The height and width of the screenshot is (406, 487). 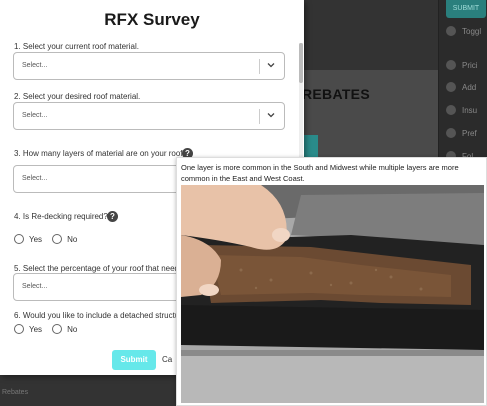 What do you see at coordinates (451, 31) in the screenshot?
I see `toggle-icon` at bounding box center [451, 31].